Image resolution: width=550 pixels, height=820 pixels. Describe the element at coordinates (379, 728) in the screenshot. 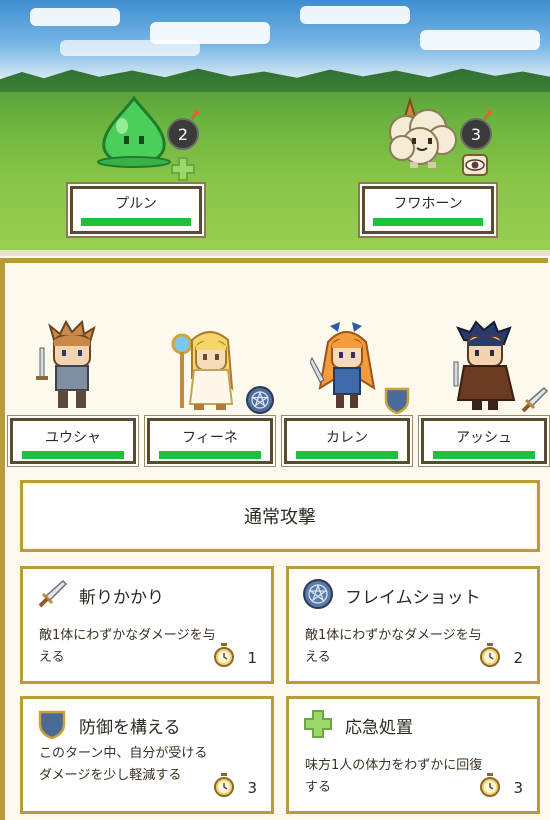

I see `skill-title: 応急処置` at that location.